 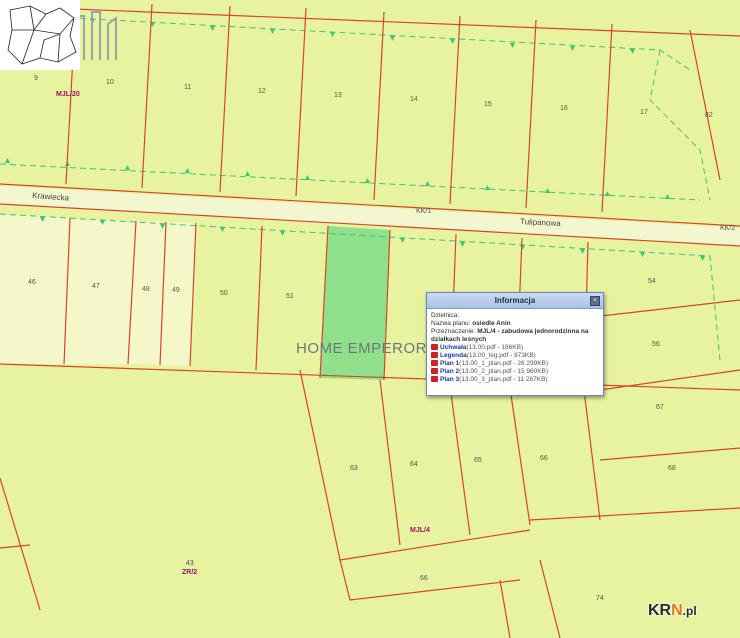 What do you see at coordinates (660, 407) in the screenshot?
I see `parcel-number: 67` at bounding box center [660, 407].